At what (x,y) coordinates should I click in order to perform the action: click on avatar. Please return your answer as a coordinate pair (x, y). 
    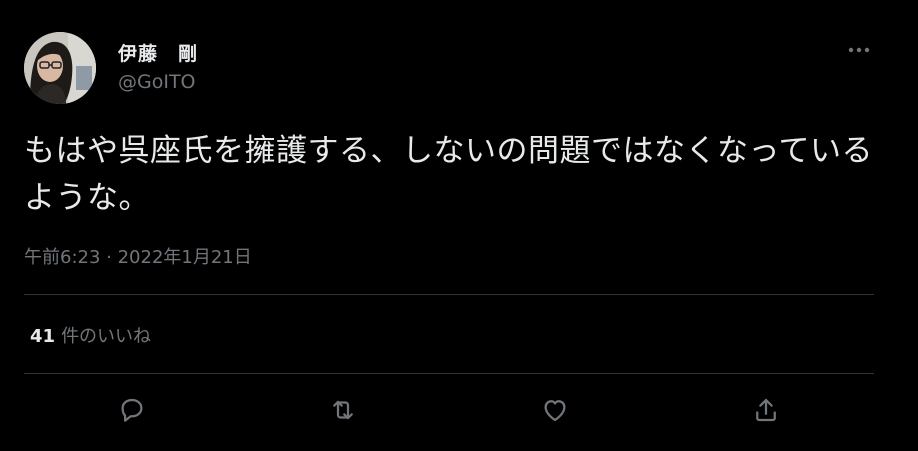
    Looking at the image, I should click on (60, 68).